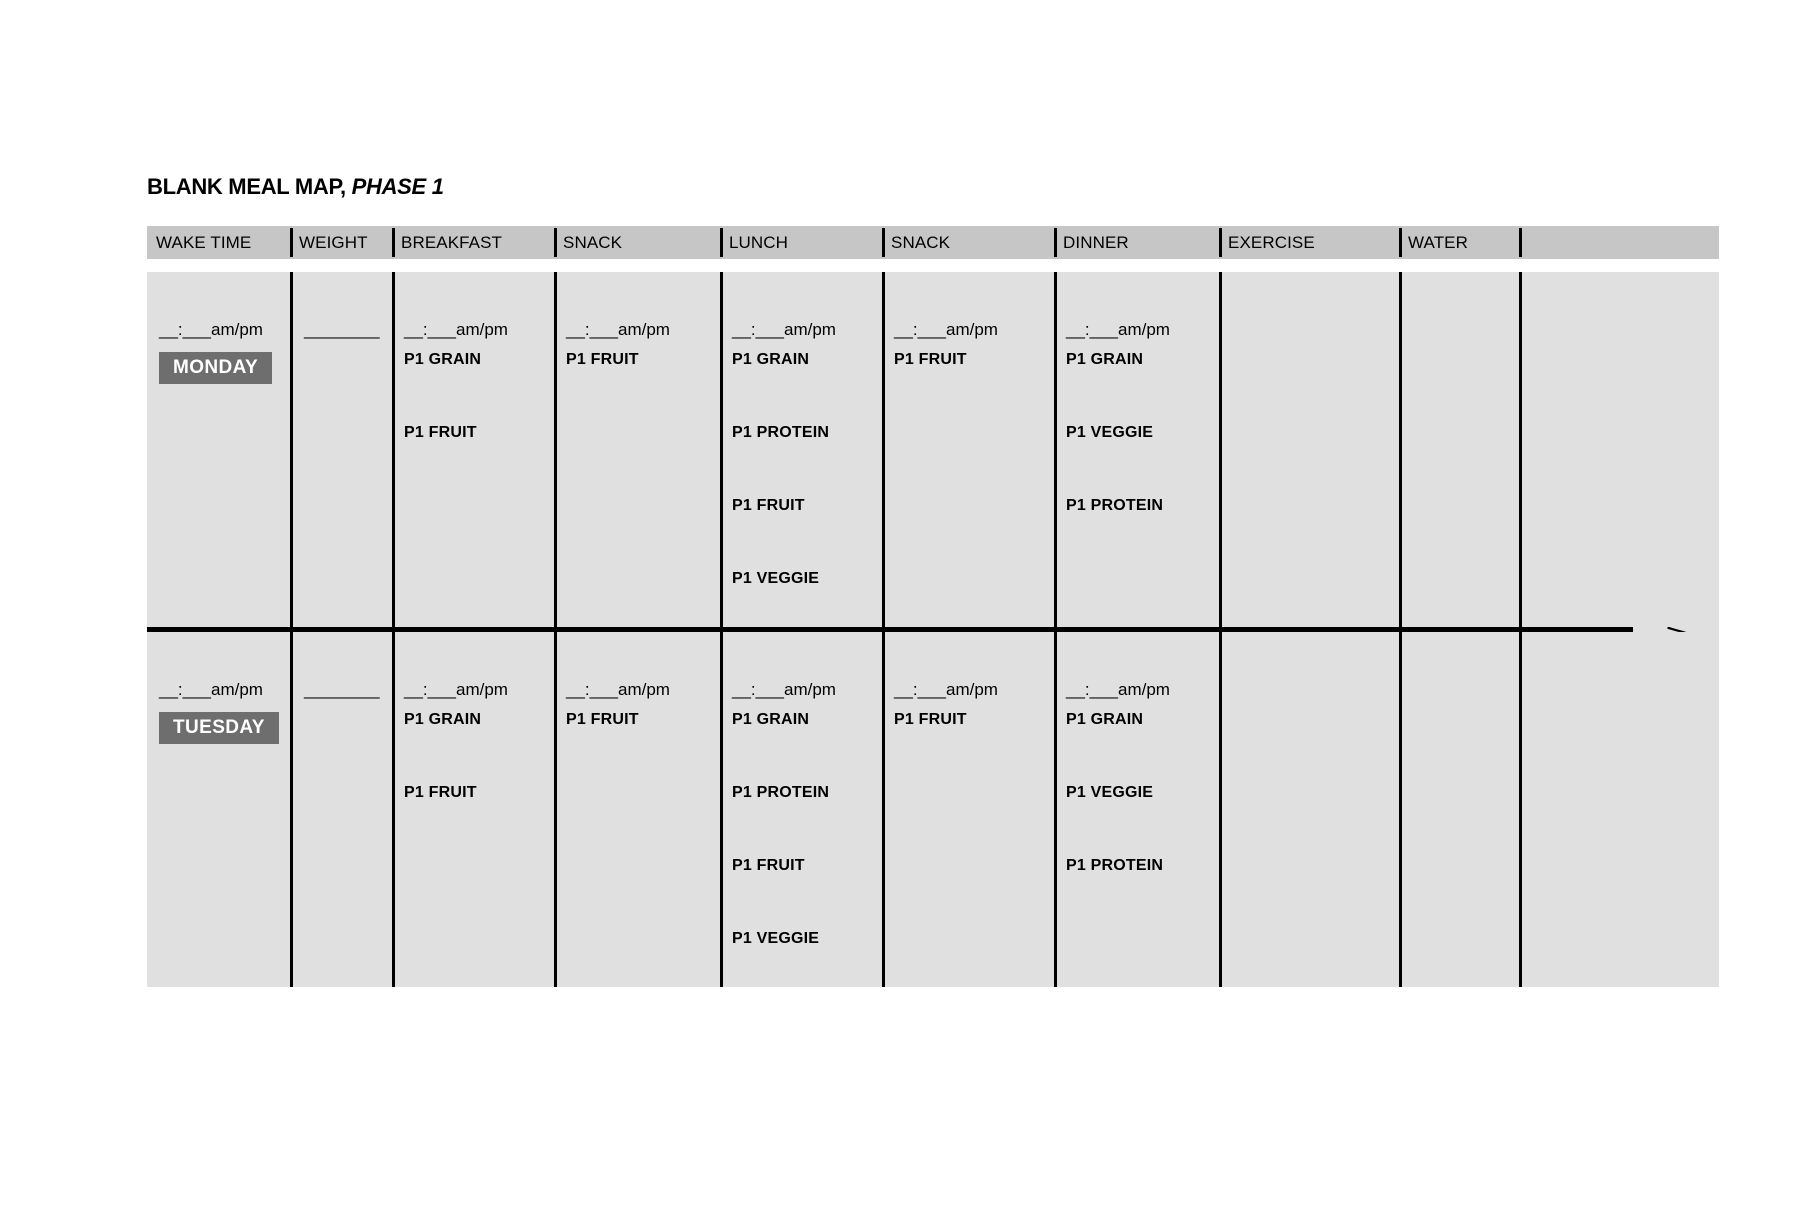 Image resolution: width=1800 pixels, height=1225 pixels. What do you see at coordinates (218, 449) in the screenshot?
I see `cell-wake-time: __:___am/pm MONDAY` at bounding box center [218, 449].